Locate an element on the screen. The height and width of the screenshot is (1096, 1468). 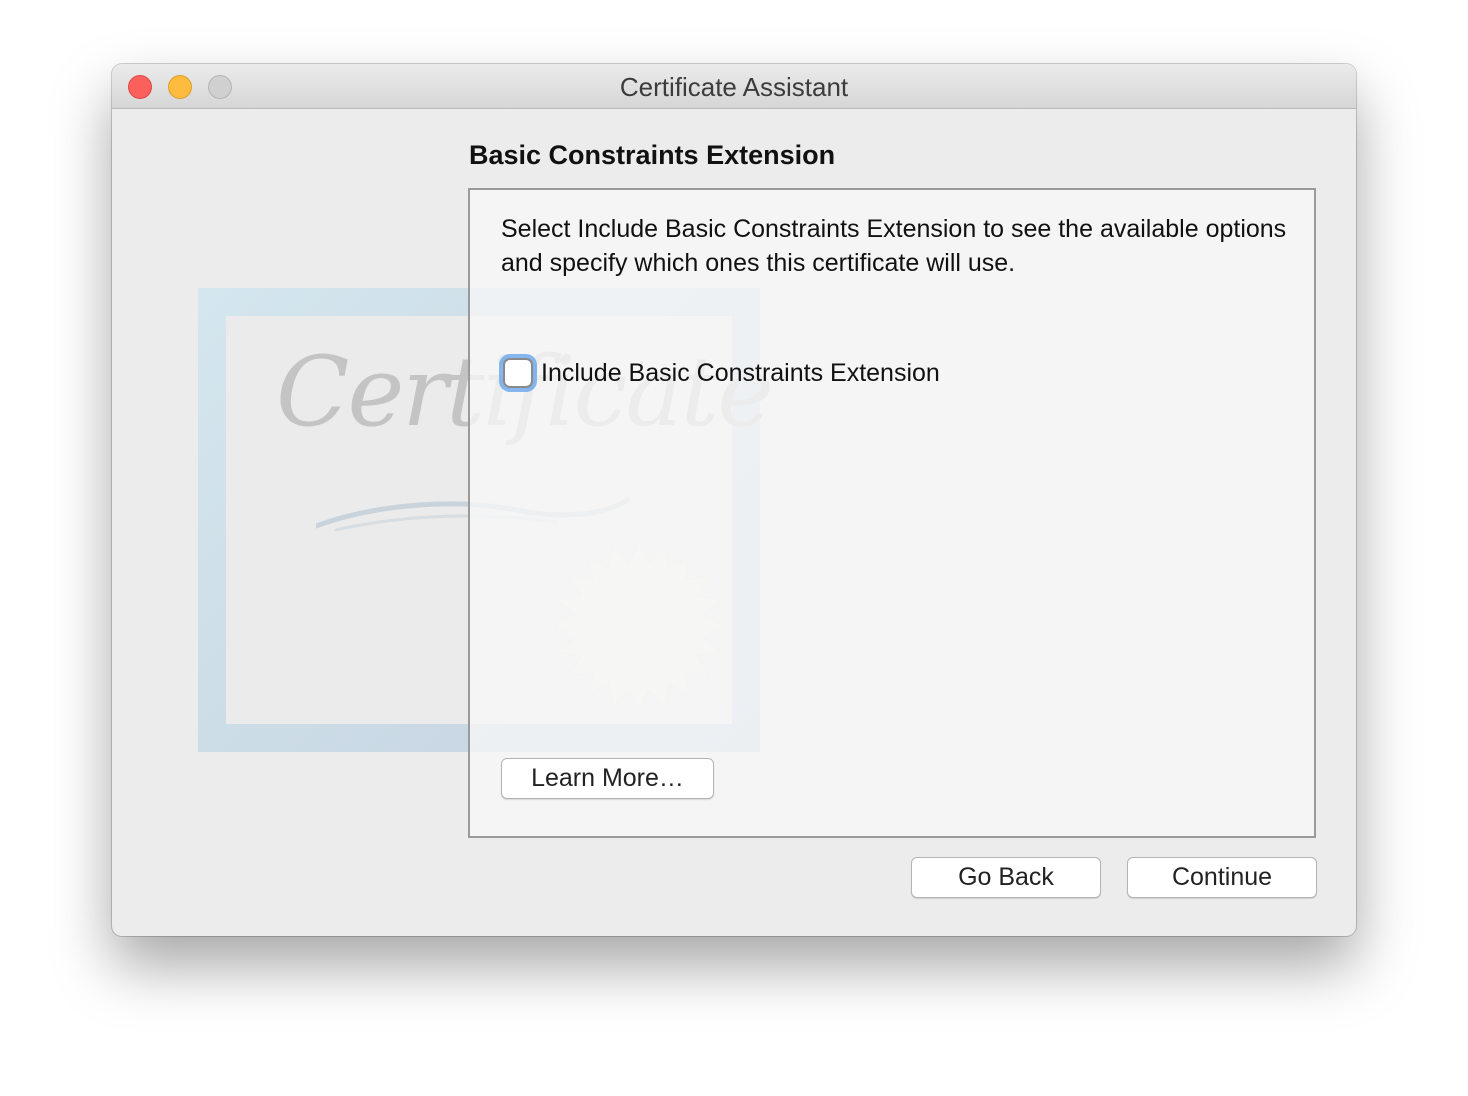
include-basic-constraints-label: Include Basic Constraints Extension is located at coordinates (740, 373).